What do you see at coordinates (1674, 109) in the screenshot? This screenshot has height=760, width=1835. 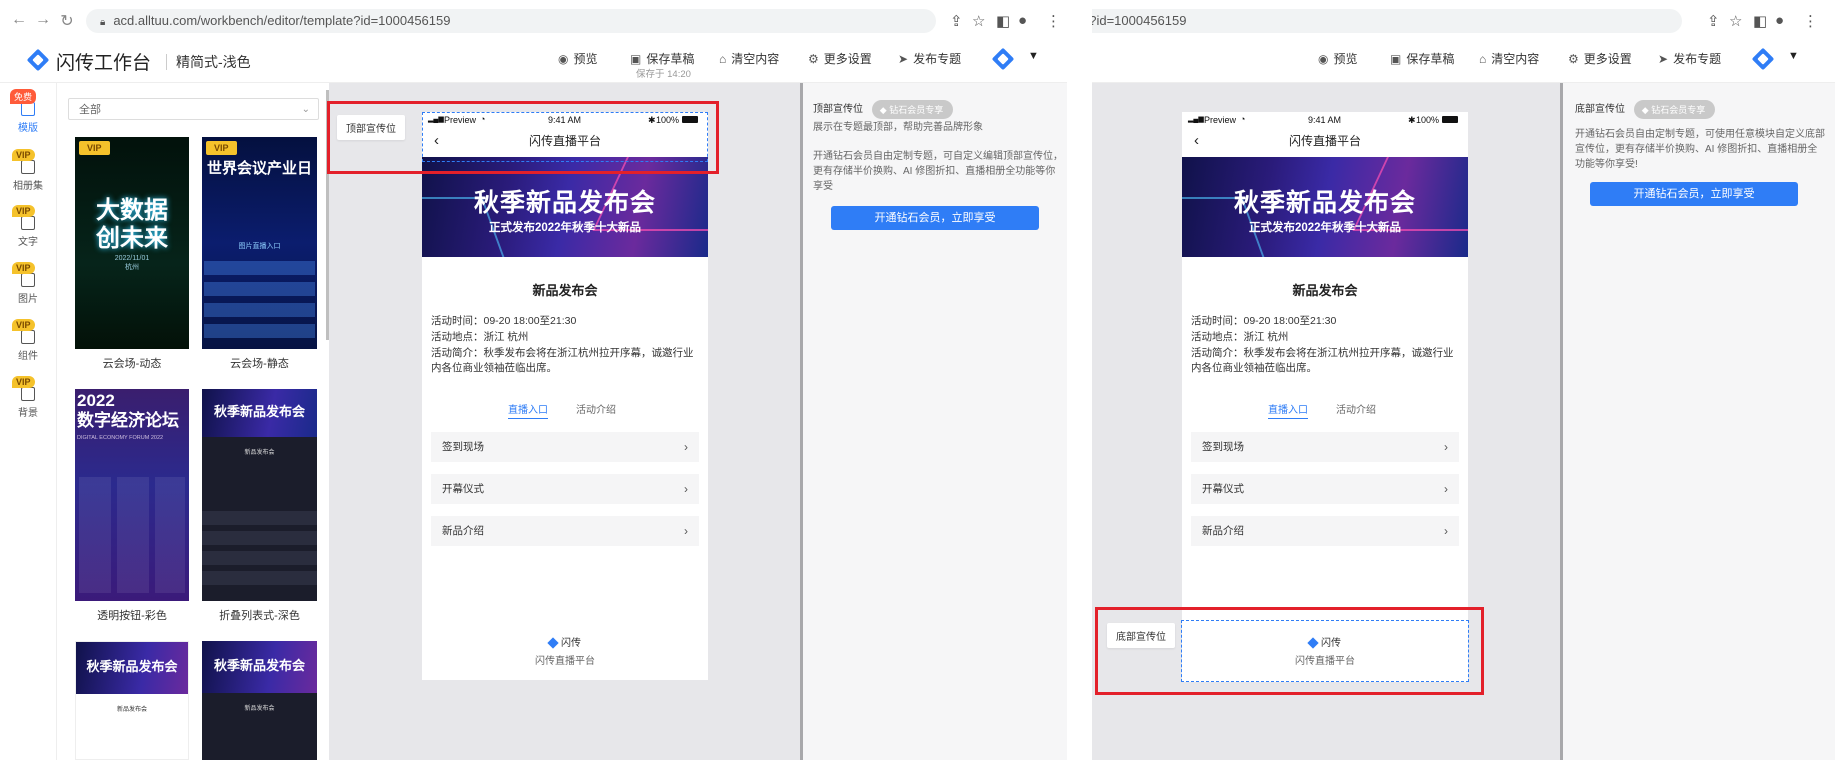 I see `diamond-member-badge: ◆ 钻石会员专享` at bounding box center [1674, 109].